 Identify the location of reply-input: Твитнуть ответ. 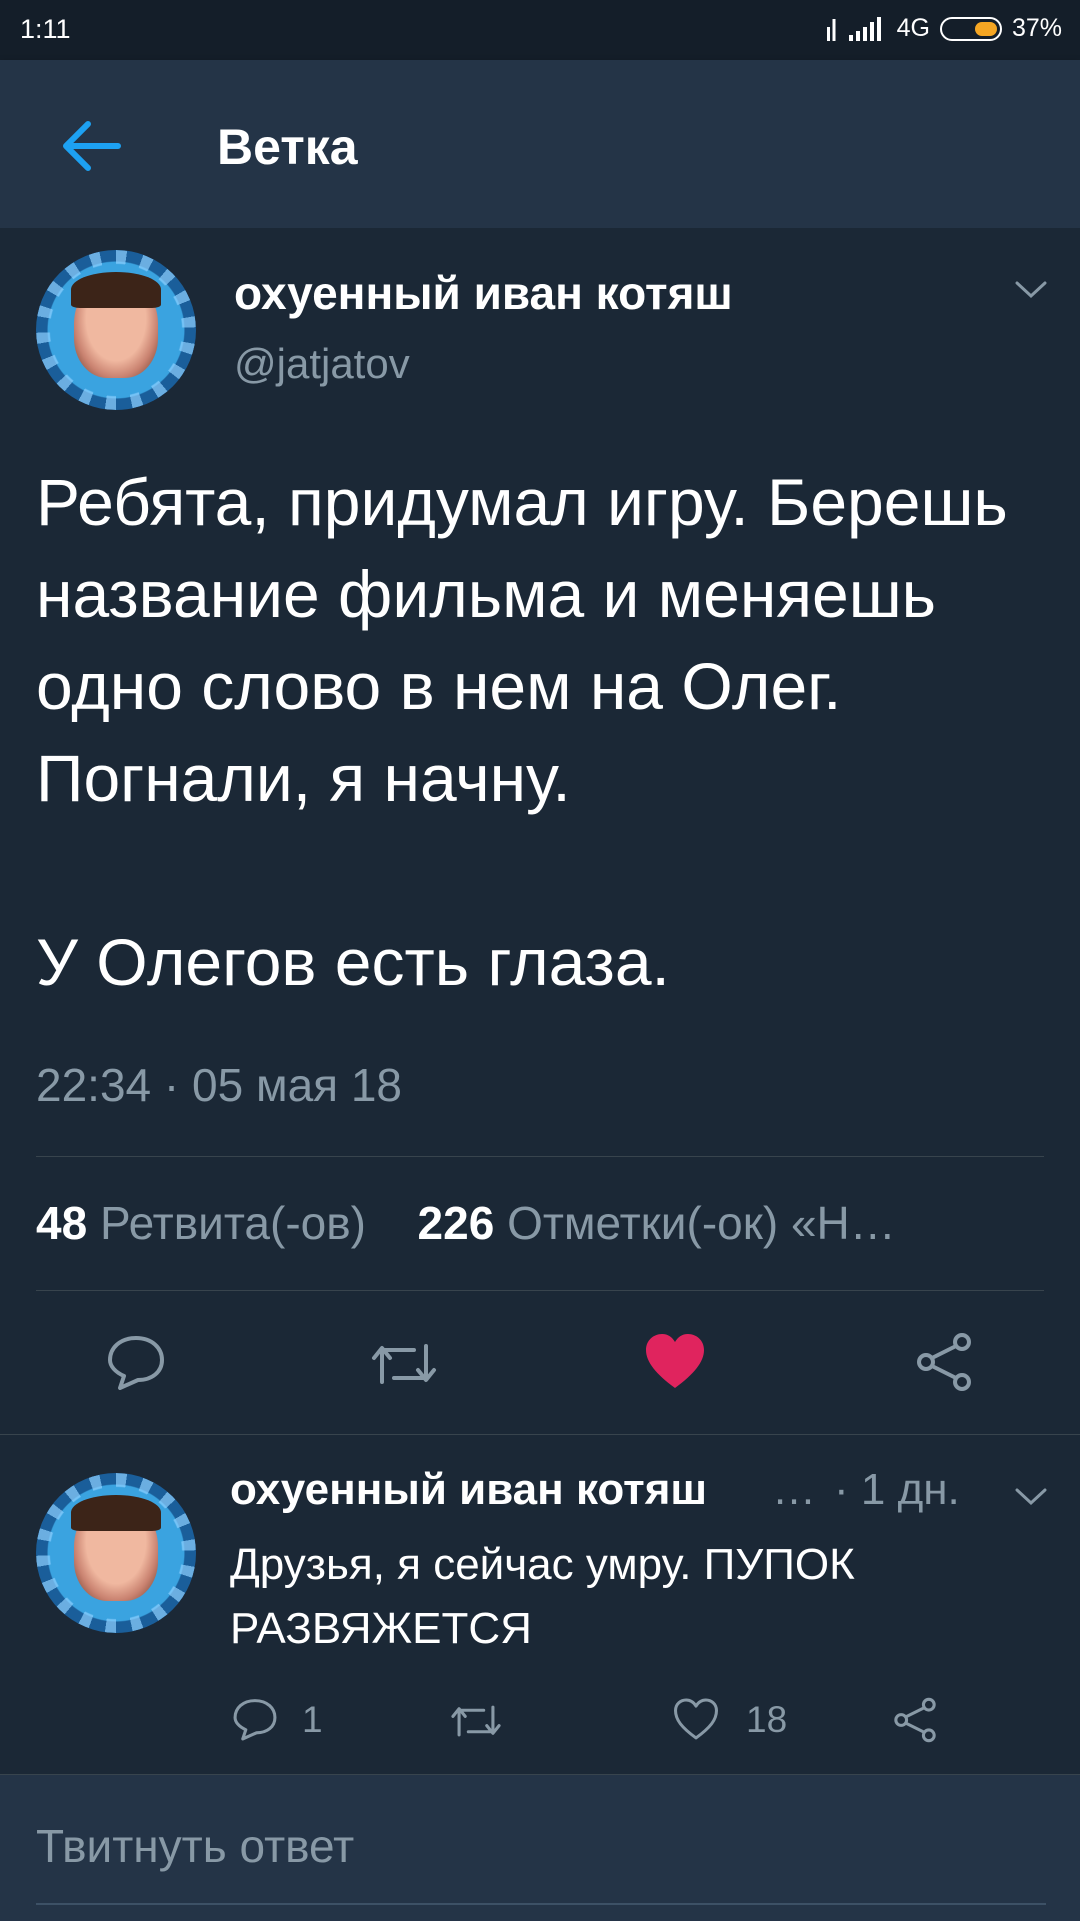
(541, 1862).